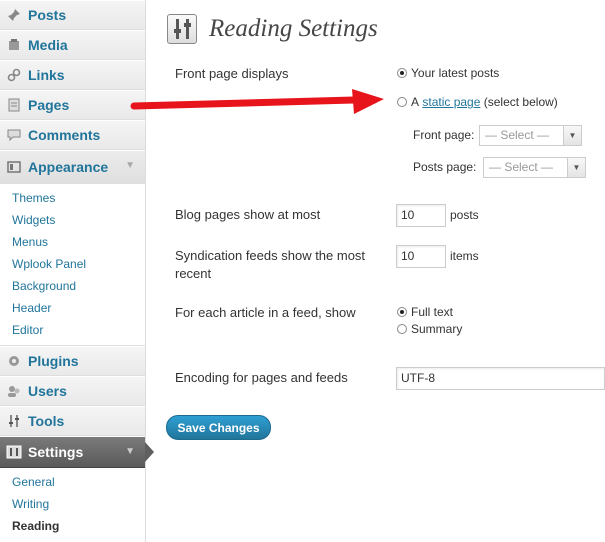 The width and height of the screenshot is (605, 542). Describe the element at coordinates (78, 330) in the screenshot. I see `submenu-item-editor: Editor` at that location.